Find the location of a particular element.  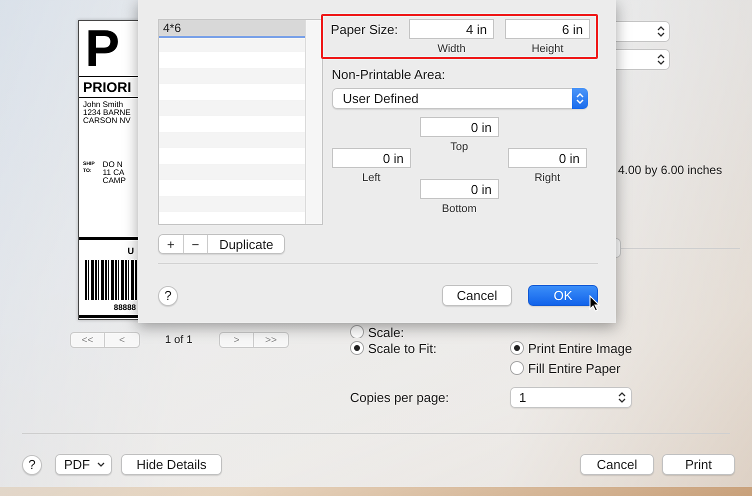

copies-label: Copies per page: is located at coordinates (400, 397).